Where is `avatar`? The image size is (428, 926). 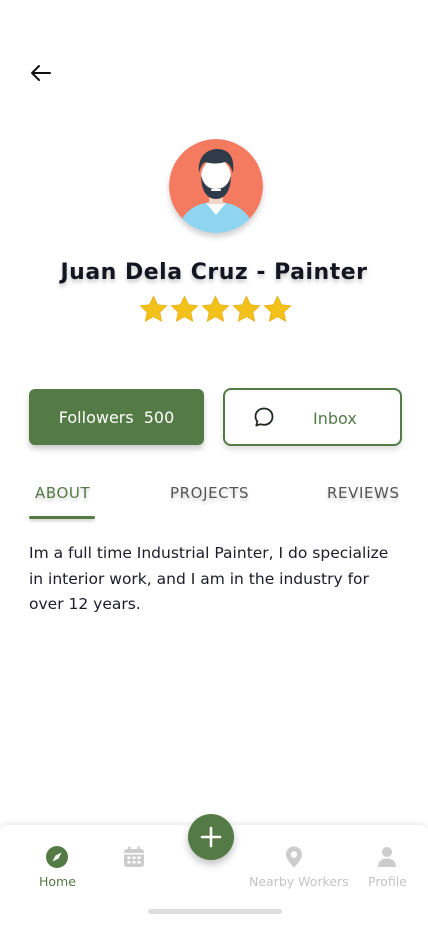
avatar is located at coordinates (216, 186).